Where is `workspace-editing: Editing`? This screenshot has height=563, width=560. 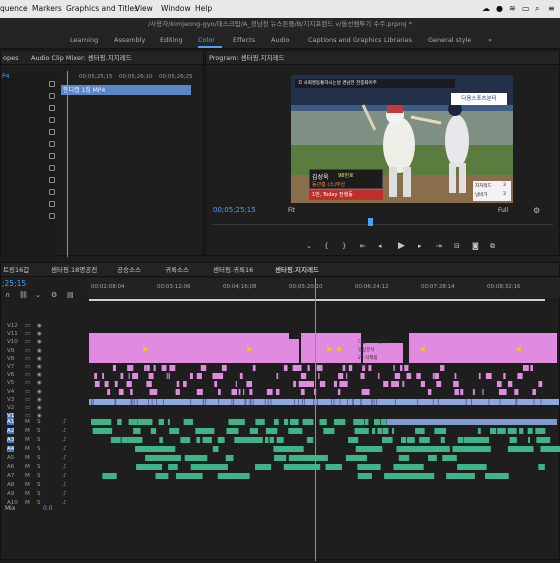 workspace-editing: Editing is located at coordinates (171, 40).